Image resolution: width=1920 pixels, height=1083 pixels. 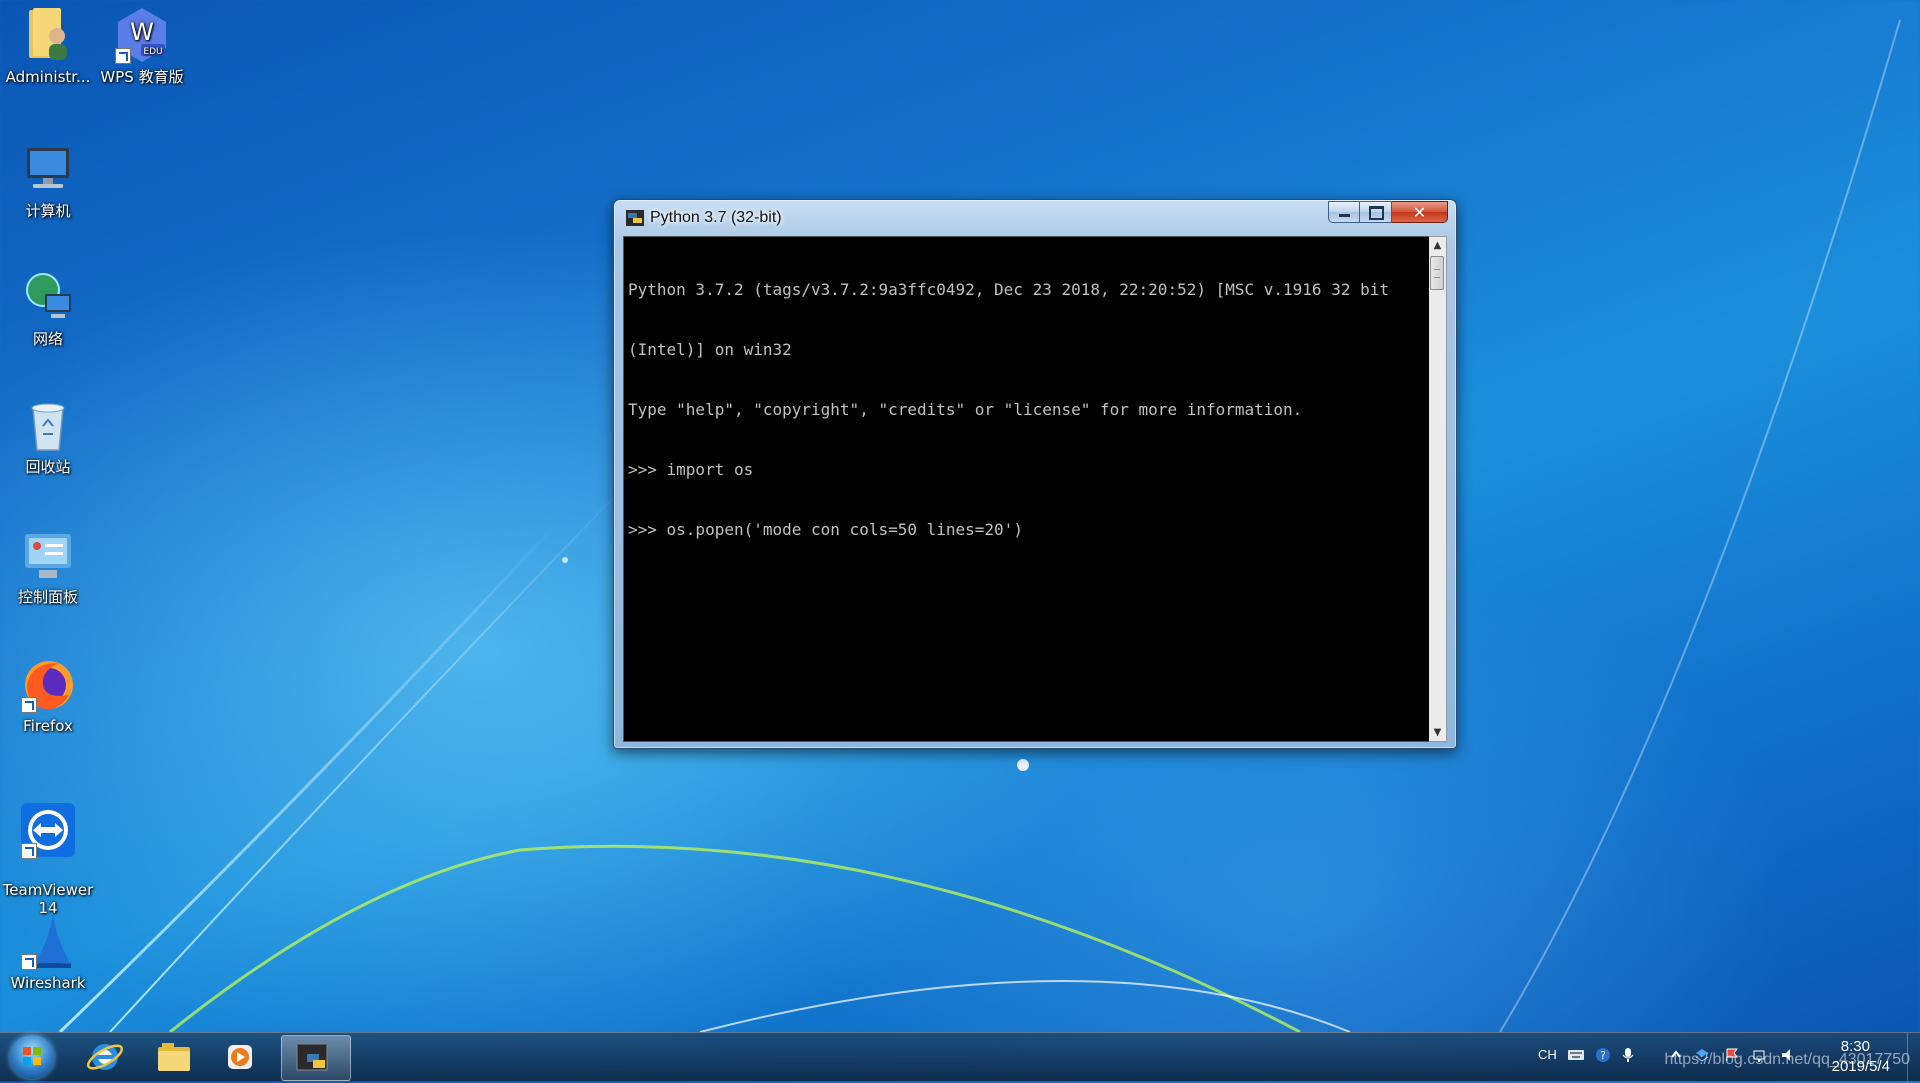 I want to click on desktop-icon-network: 网络, so click(x=48, y=308).